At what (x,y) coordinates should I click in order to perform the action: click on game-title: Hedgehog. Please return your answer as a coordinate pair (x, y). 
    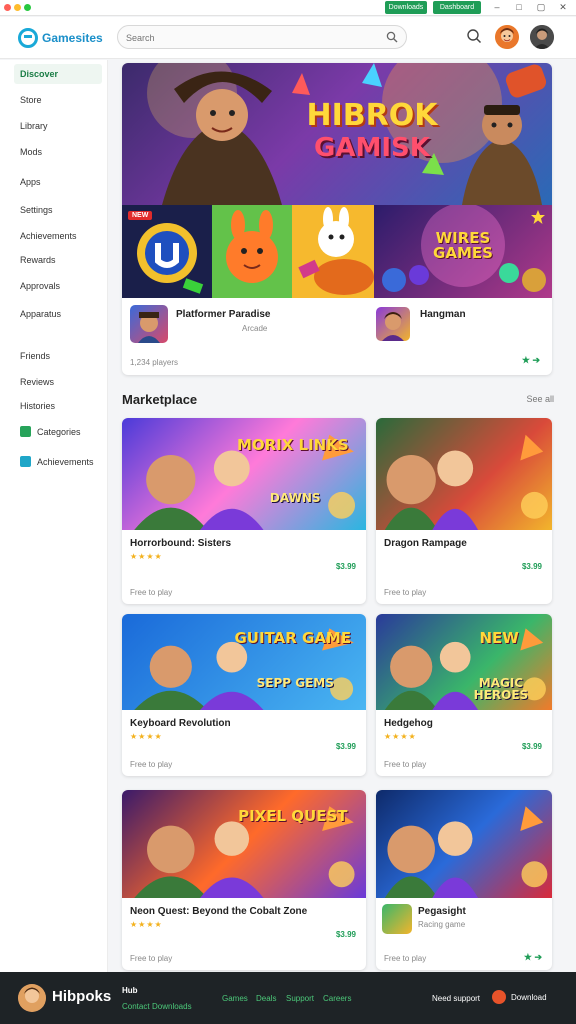
    Looking at the image, I should click on (464, 723).